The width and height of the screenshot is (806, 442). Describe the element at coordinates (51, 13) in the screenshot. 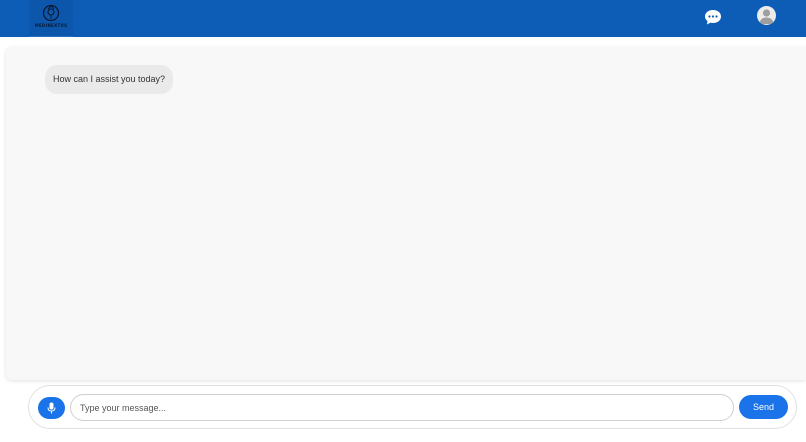

I see `logo-emblem-icon` at that location.